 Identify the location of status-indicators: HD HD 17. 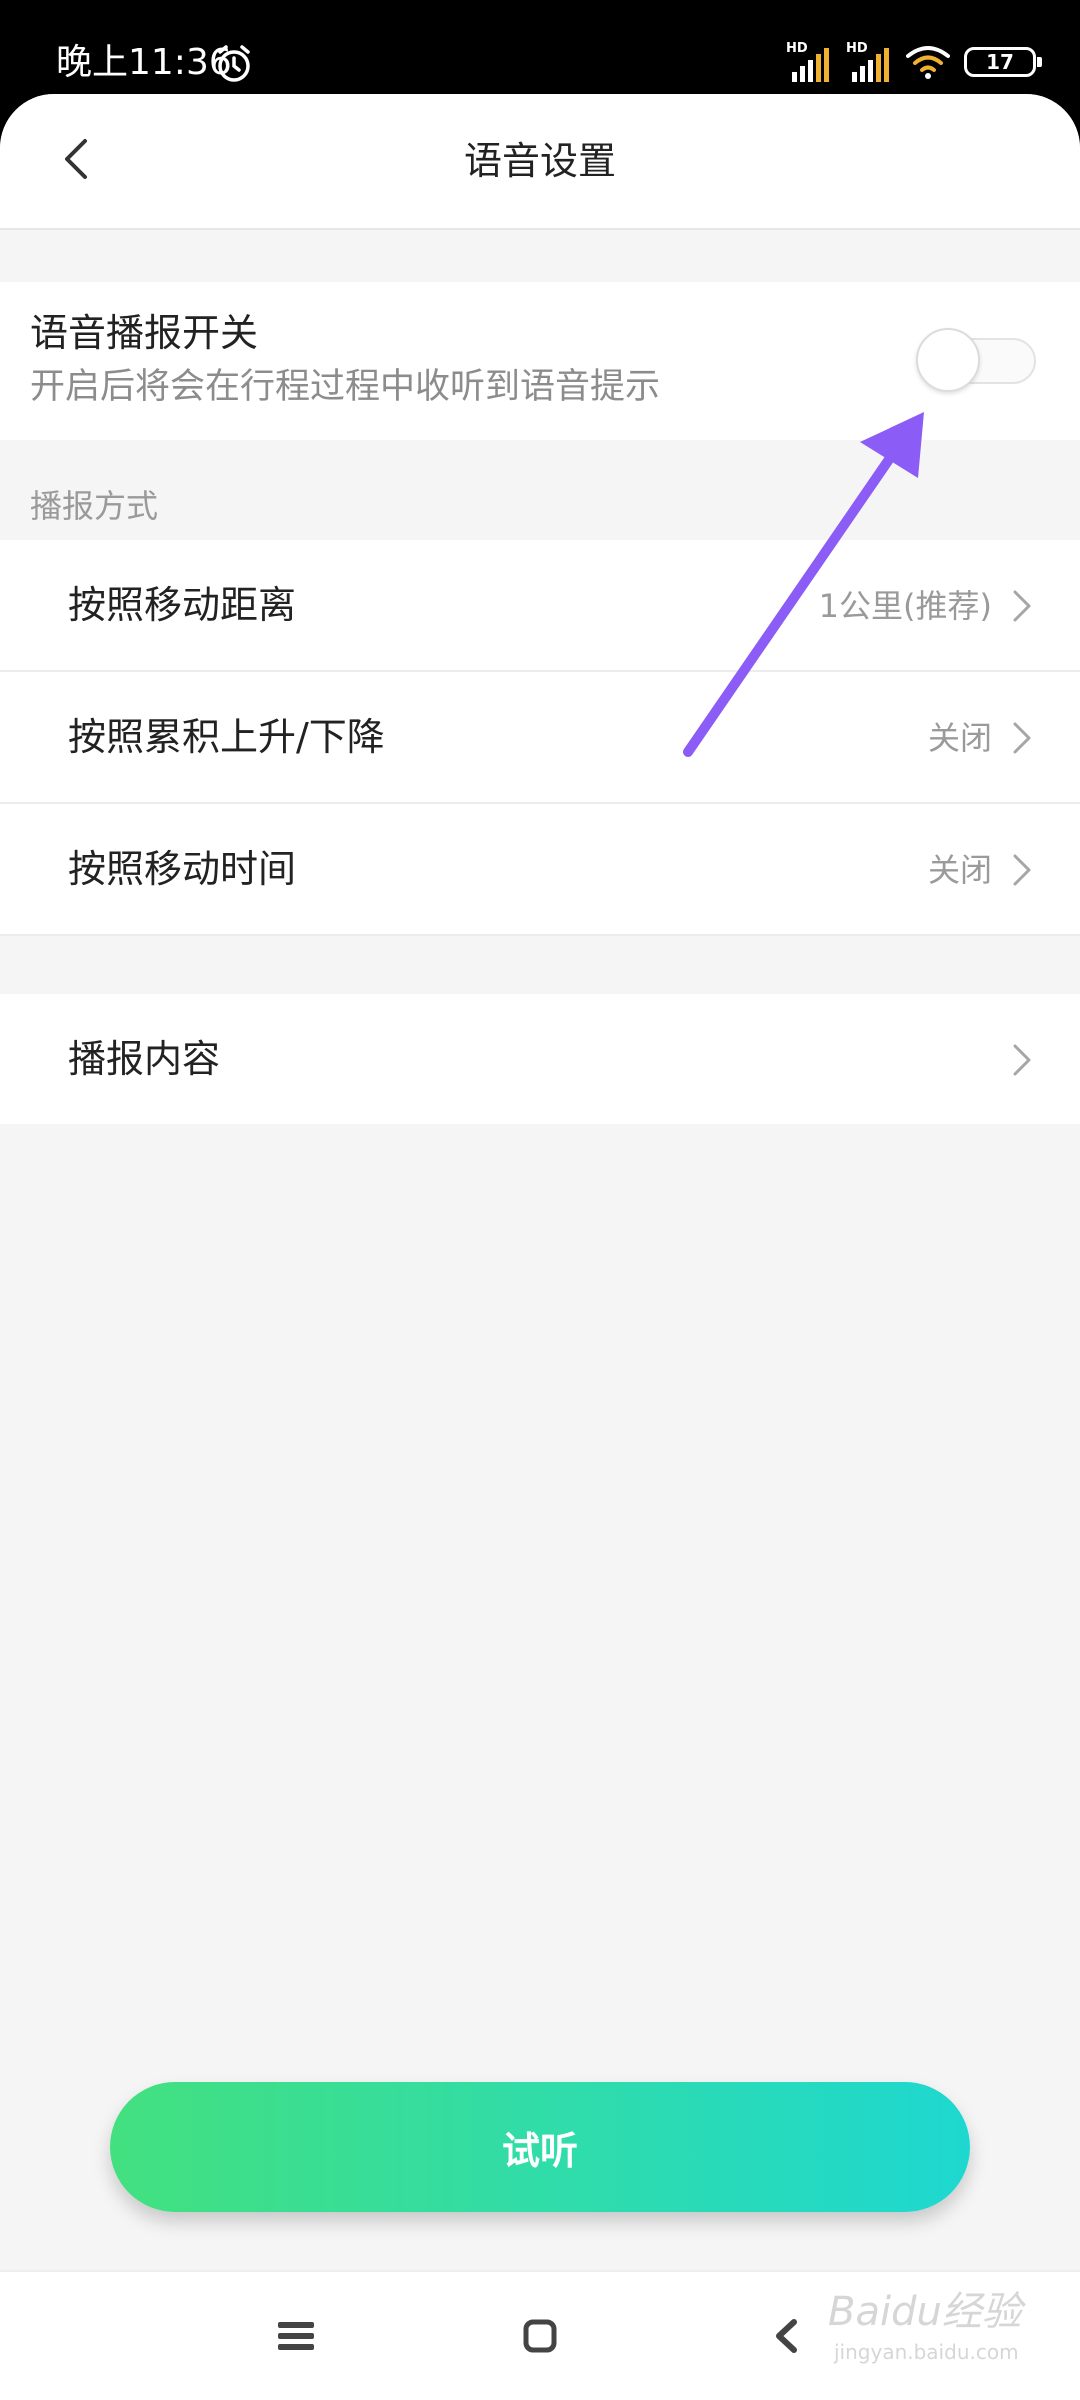
(914, 62).